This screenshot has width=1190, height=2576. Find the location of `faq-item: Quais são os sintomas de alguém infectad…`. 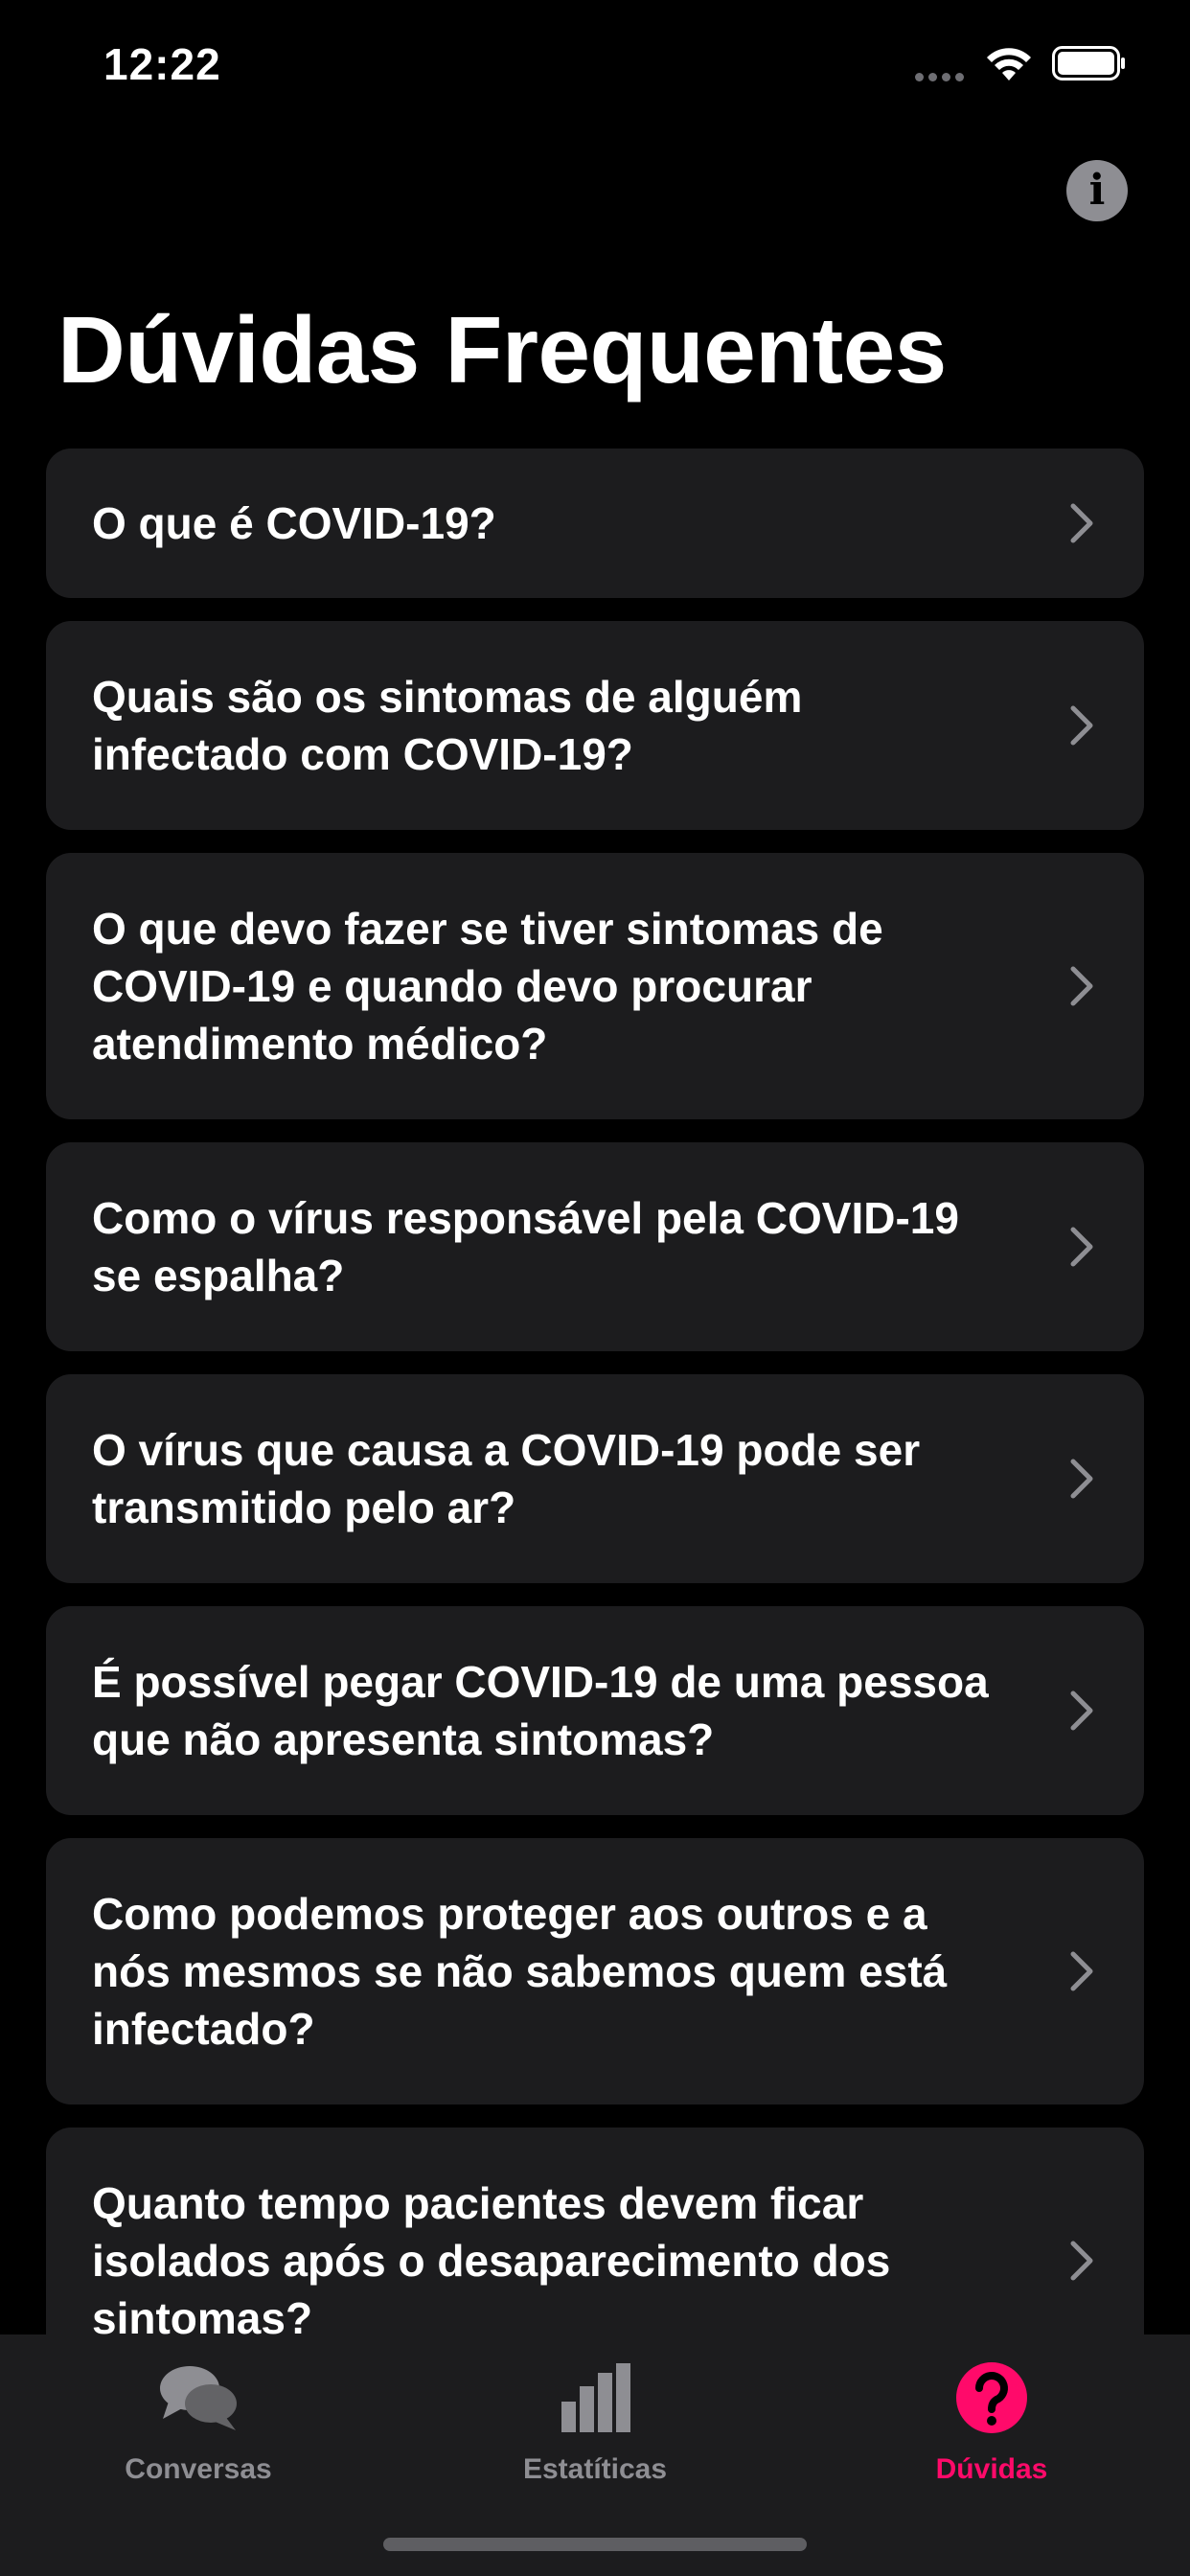

faq-item: Quais são os sintomas de alguém infectad… is located at coordinates (595, 725).